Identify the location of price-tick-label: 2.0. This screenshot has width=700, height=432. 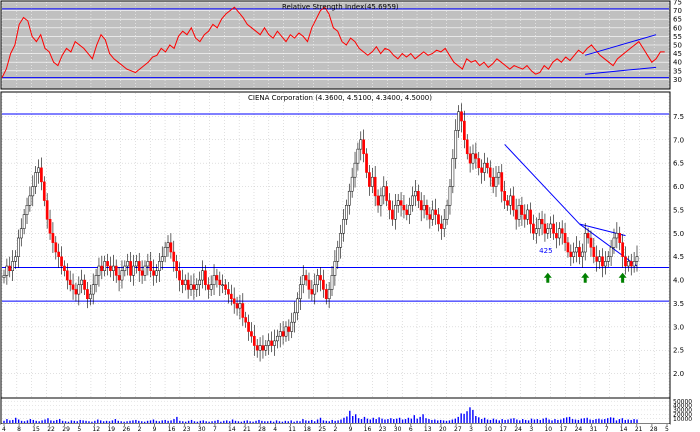
(678, 374).